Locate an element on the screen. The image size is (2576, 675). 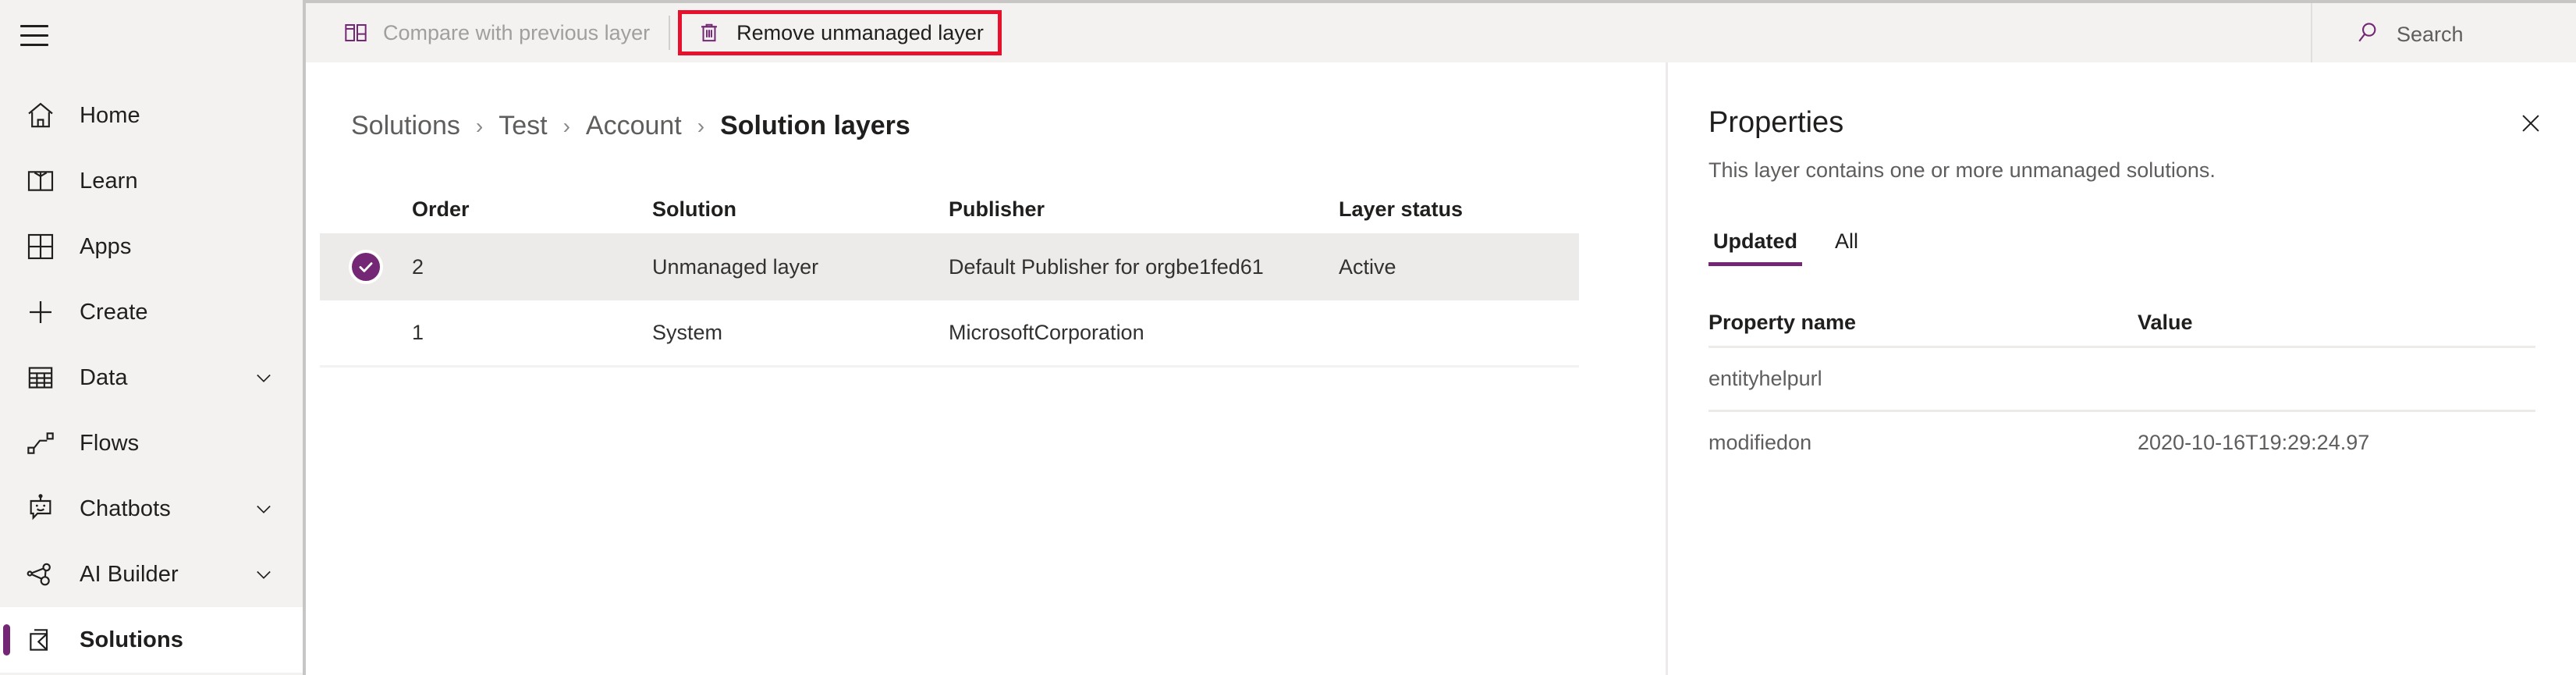
table-header-row: Order Solution Publisher Layer status is located at coordinates (949, 209).